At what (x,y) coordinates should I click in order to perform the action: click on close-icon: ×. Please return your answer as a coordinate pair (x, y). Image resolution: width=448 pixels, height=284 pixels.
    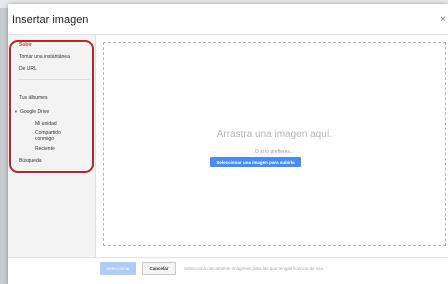
    Looking at the image, I should click on (443, 19).